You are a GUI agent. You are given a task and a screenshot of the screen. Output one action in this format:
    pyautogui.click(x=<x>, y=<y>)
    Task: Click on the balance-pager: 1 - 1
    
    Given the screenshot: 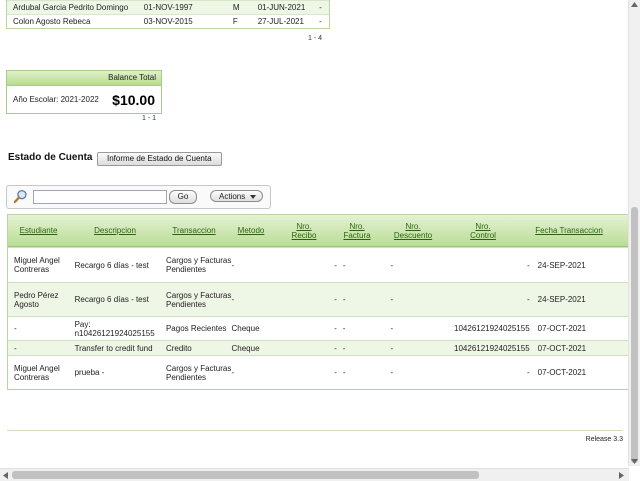 What is the action you would take?
    pyautogui.click(x=149, y=118)
    